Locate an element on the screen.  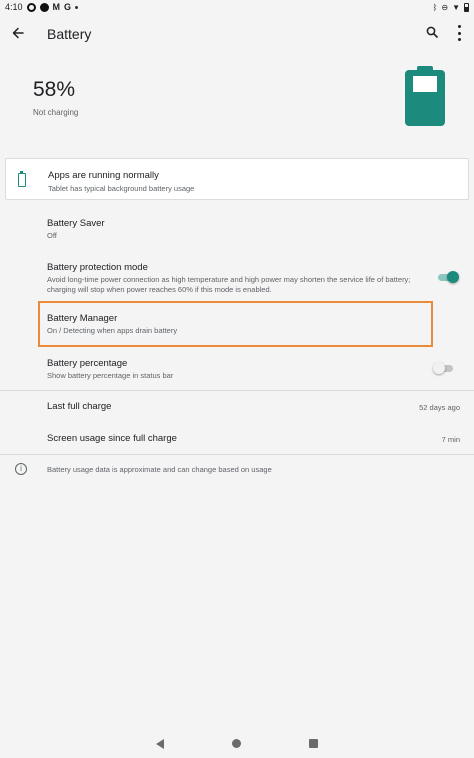
arrow-left-icon is located at coordinates (18, 33).